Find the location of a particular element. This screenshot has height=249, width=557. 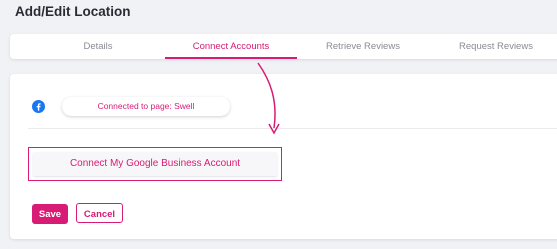

divider is located at coordinates (292, 128).